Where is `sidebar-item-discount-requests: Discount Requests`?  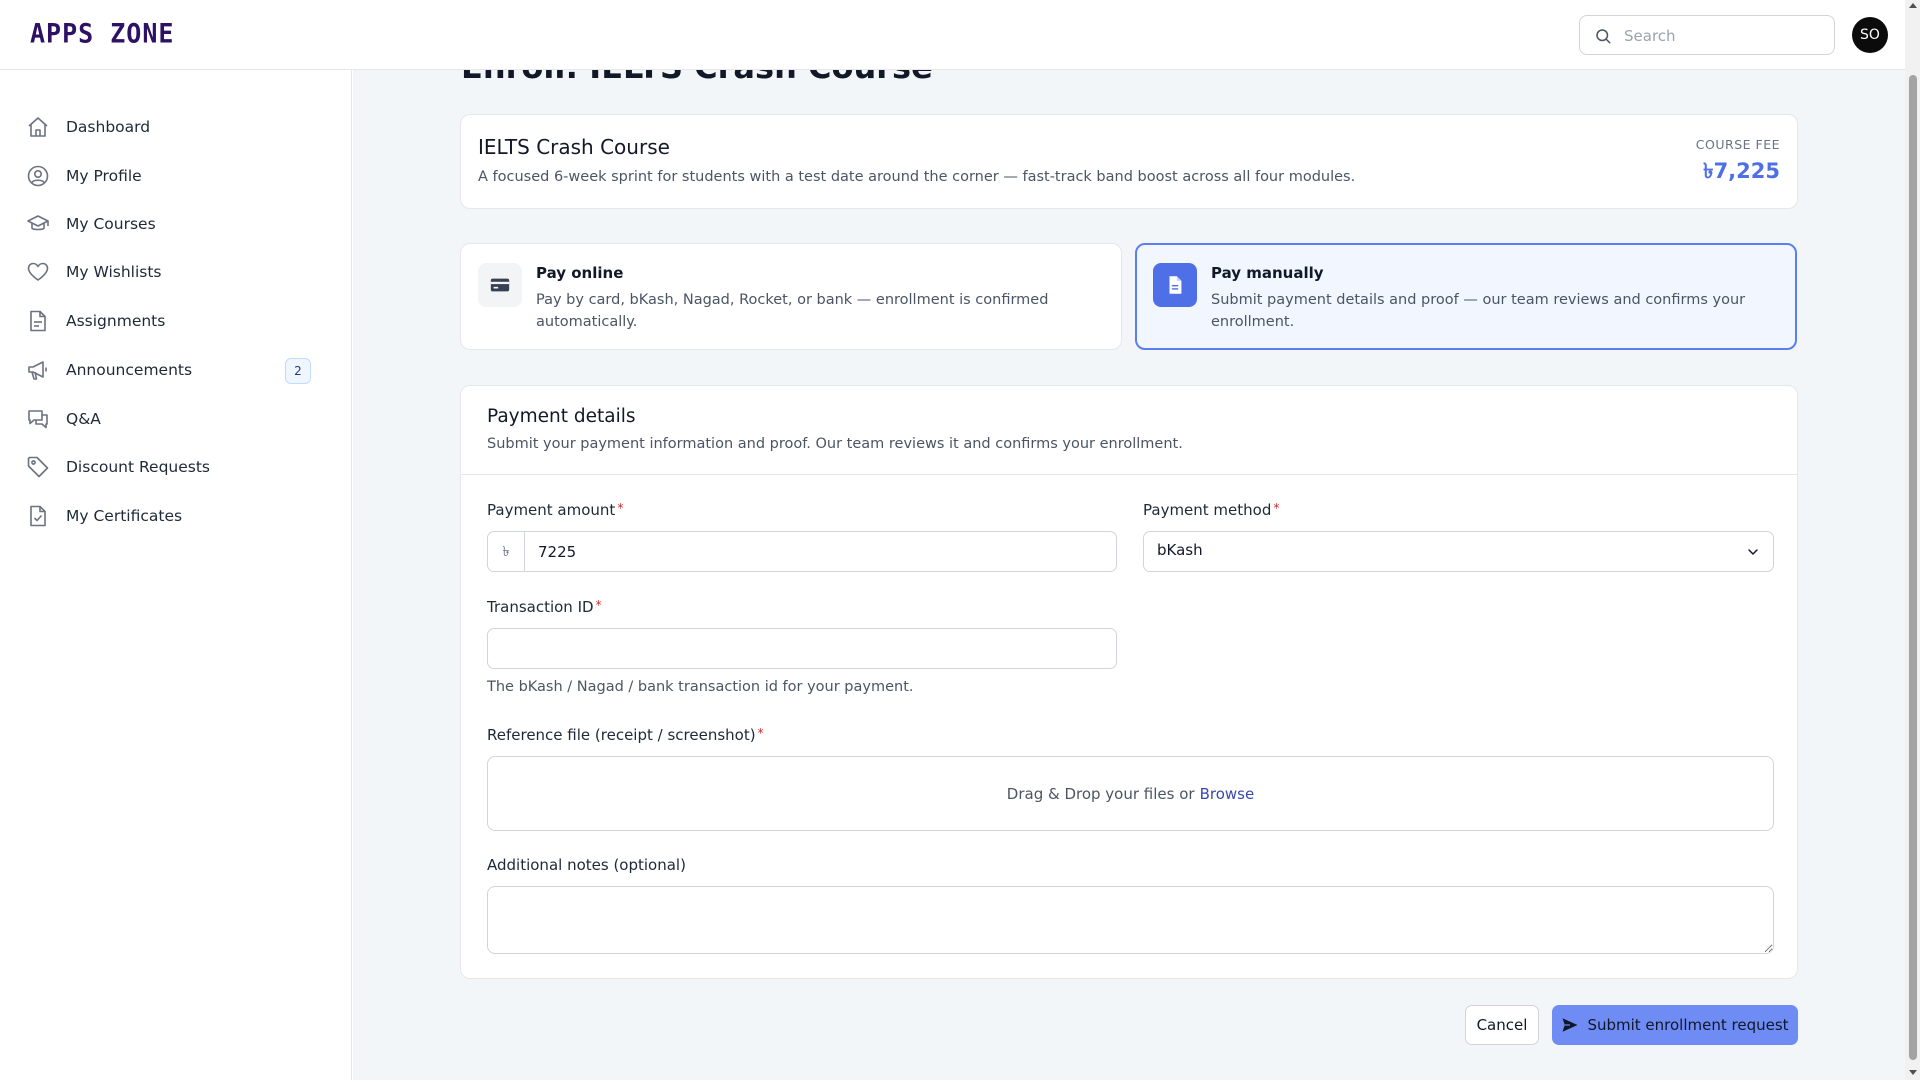
sidebar-item-discount-requests: Discount Requests is located at coordinates (176, 467).